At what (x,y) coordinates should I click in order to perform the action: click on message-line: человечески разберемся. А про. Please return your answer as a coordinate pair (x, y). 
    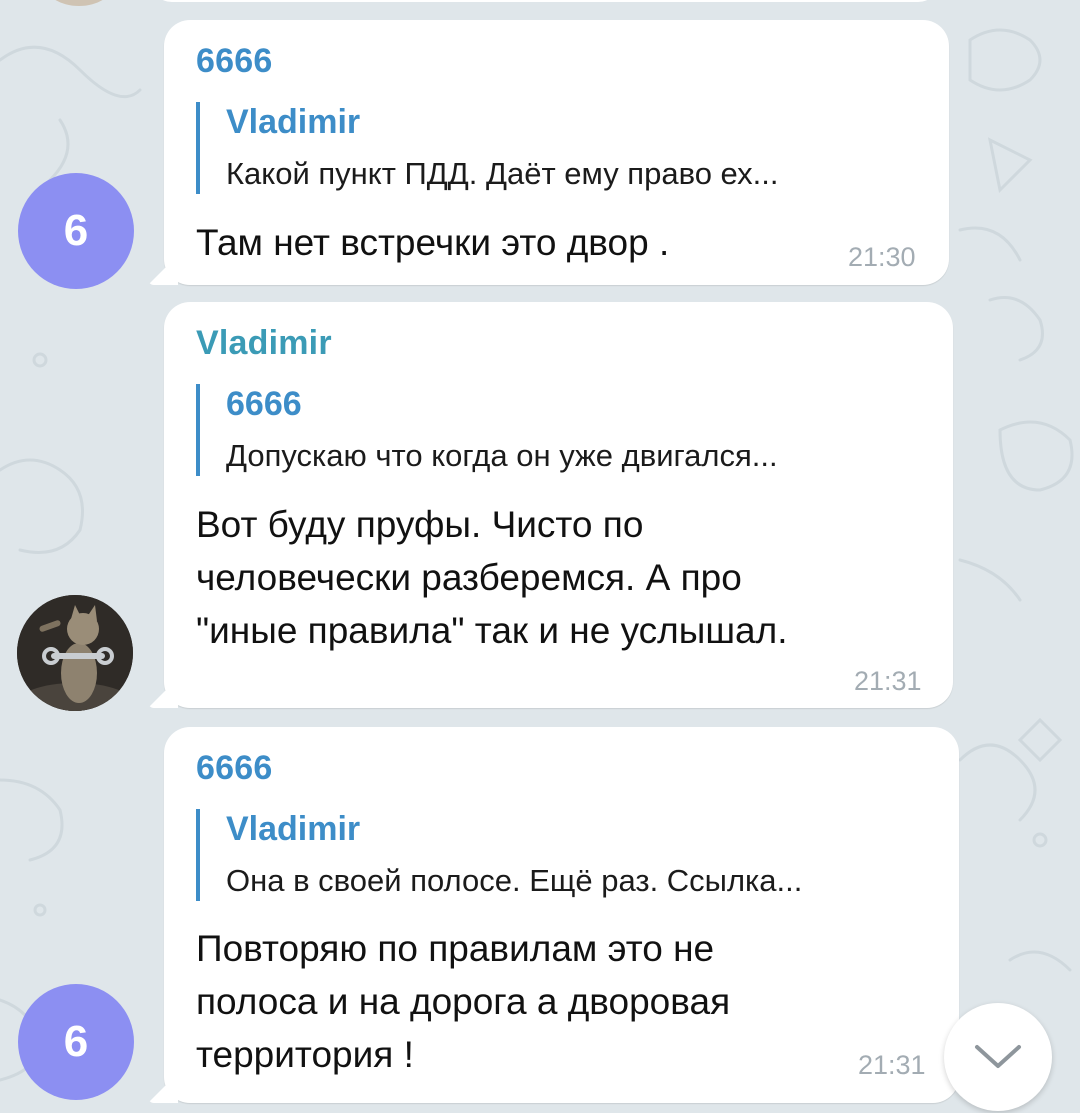
    Looking at the image, I should click on (469, 577).